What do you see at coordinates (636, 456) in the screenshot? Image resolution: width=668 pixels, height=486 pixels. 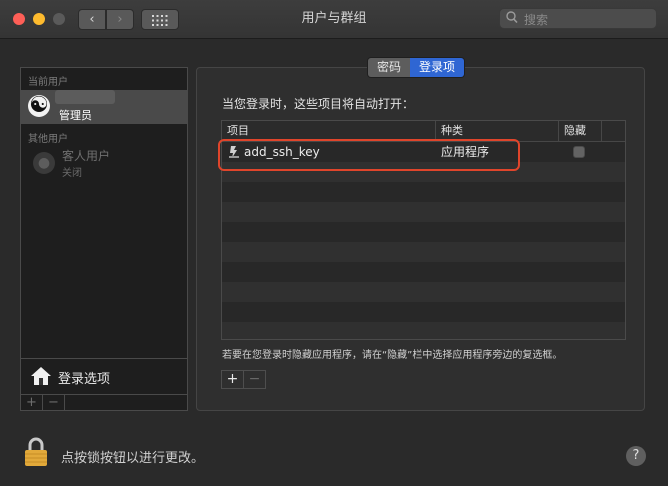 I see `help-button: ?` at bounding box center [636, 456].